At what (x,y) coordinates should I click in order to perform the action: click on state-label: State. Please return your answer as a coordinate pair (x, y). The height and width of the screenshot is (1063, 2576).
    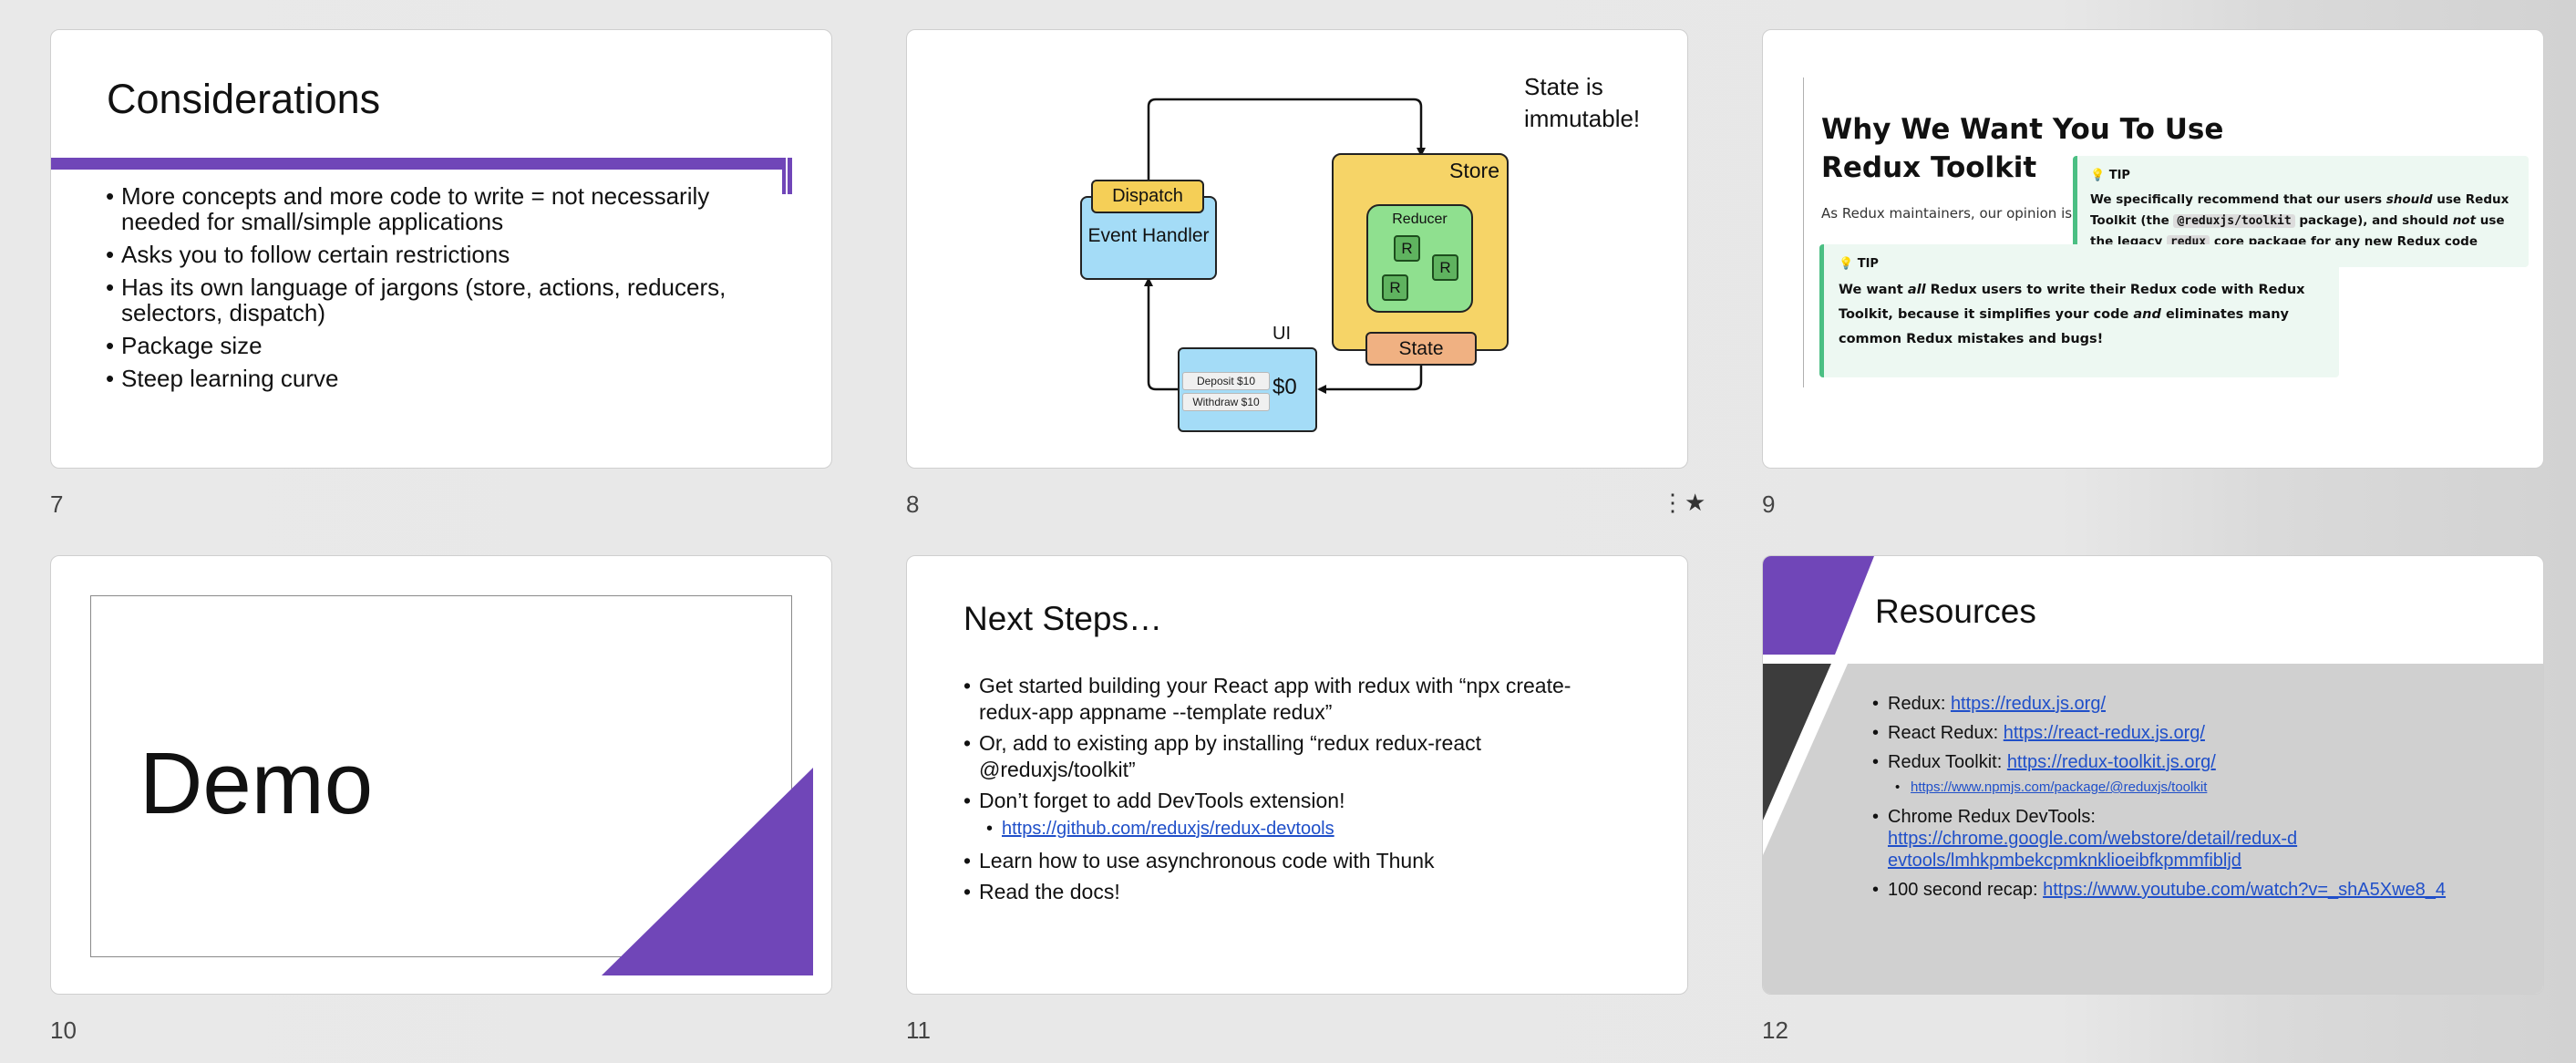
    Looking at the image, I should click on (1421, 348).